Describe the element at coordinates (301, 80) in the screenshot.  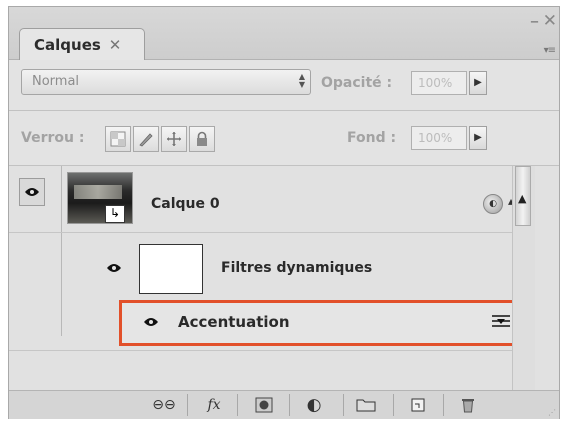
I see `select-stepper-icon: ▲ ▼` at that location.